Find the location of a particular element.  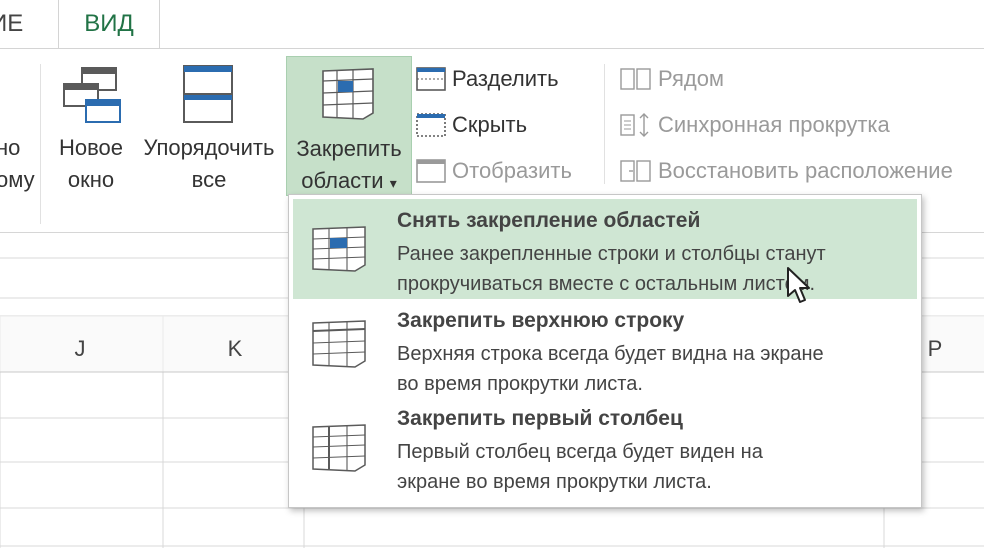

reset-position-button: Восстановить расположение is located at coordinates (786, 171).